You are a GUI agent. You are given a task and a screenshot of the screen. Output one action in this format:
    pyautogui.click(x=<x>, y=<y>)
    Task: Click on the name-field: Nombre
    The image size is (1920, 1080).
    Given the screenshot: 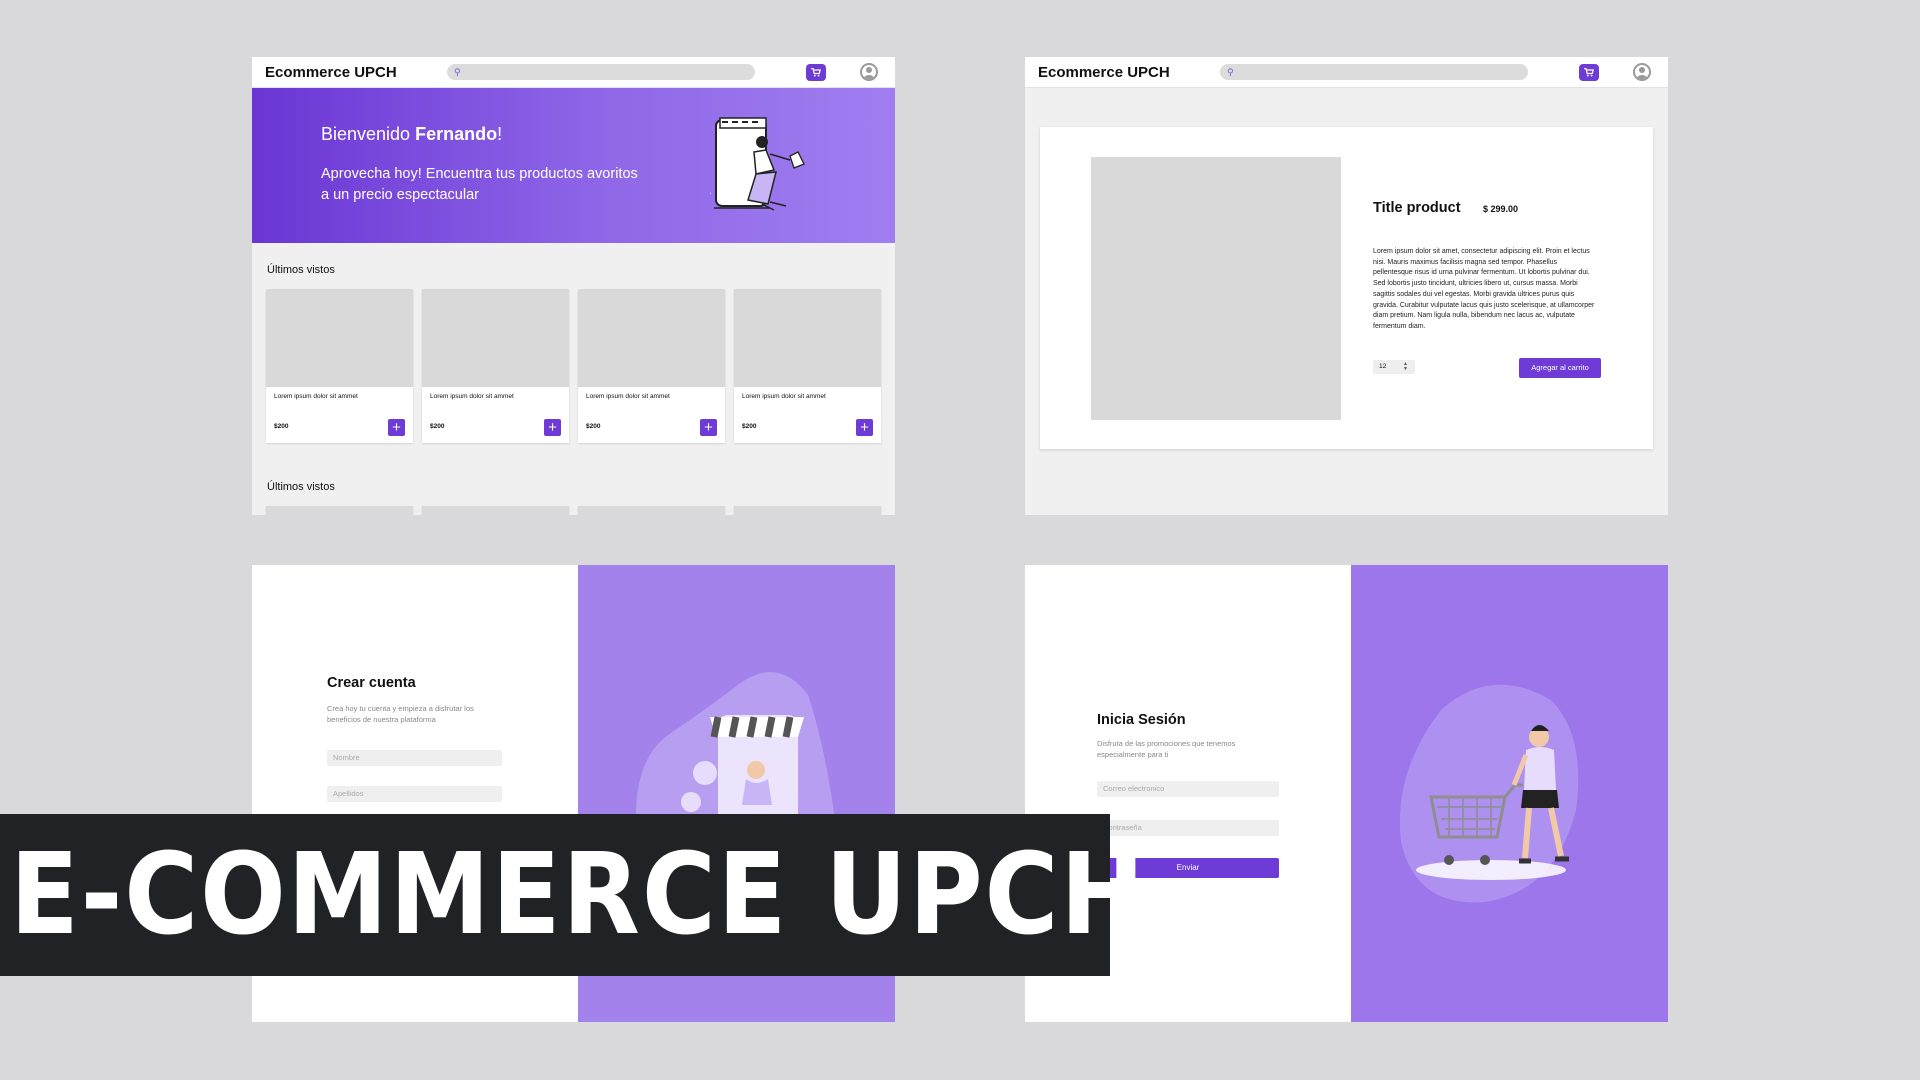 What is the action you would take?
    pyautogui.click(x=414, y=758)
    